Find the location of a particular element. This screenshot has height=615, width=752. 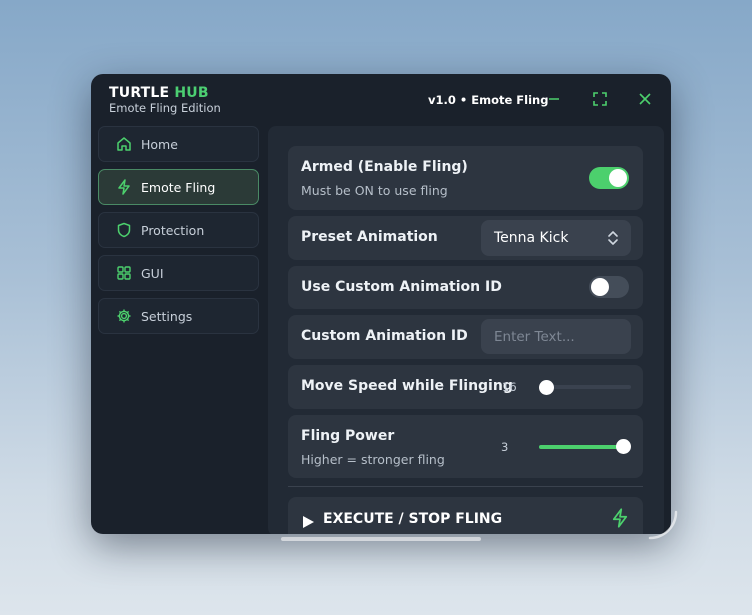

chevron-up-down-icon is located at coordinates (613, 240).